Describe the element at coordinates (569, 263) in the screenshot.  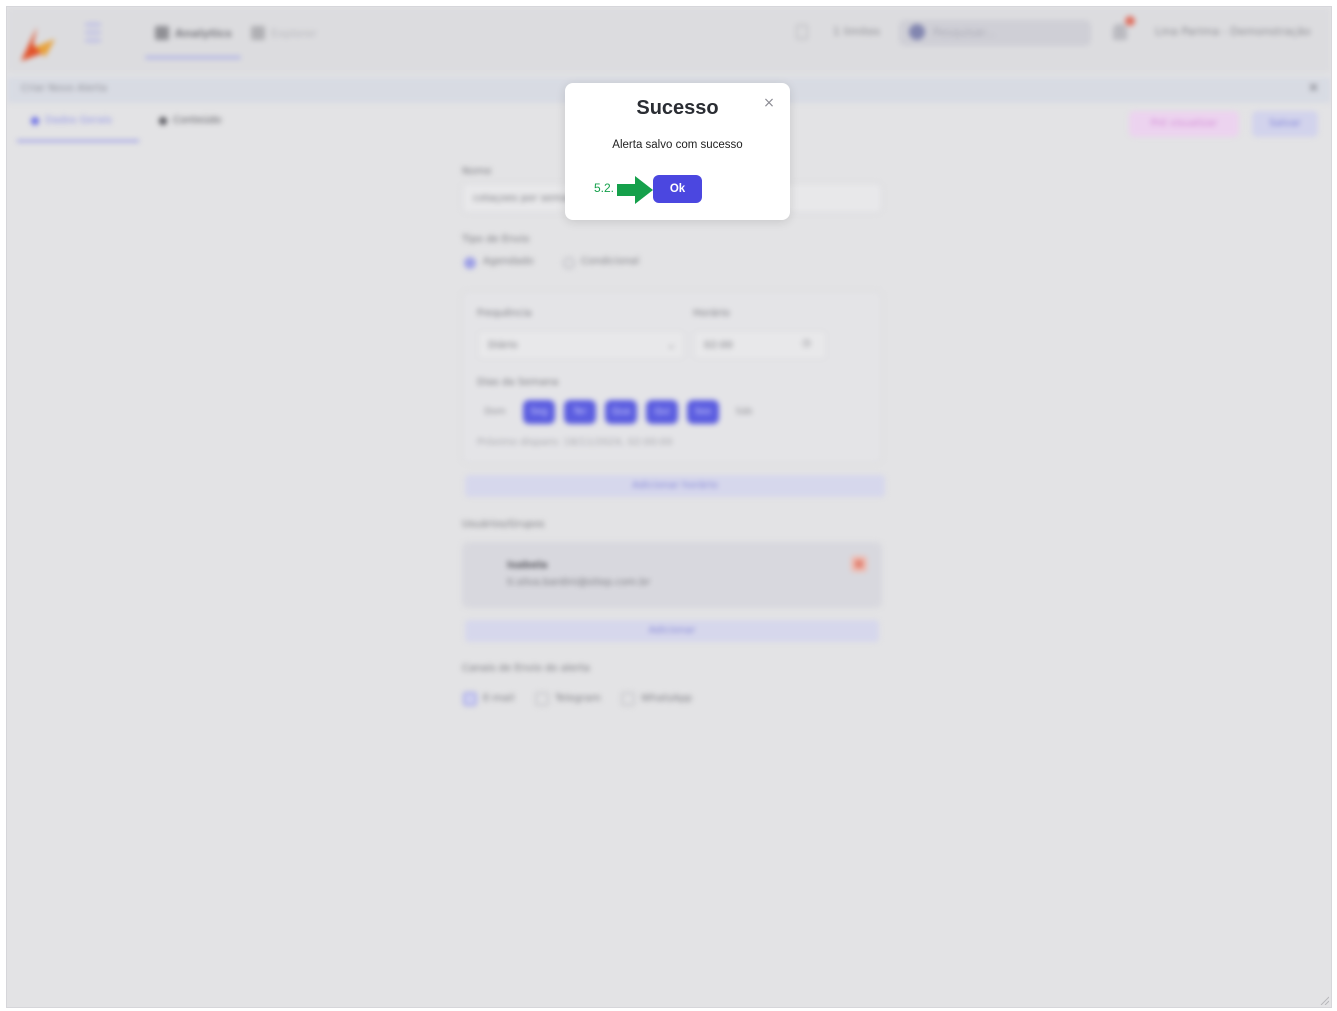
I see `radio-conditional` at that location.